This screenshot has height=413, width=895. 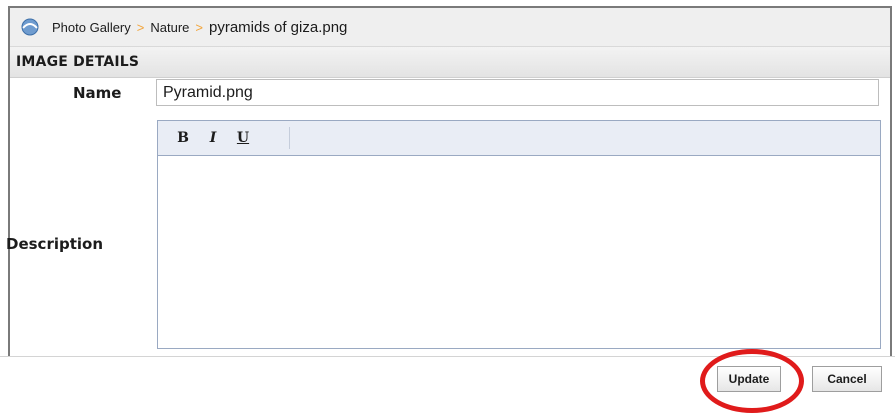 I want to click on name-label: Name, so click(x=97, y=93).